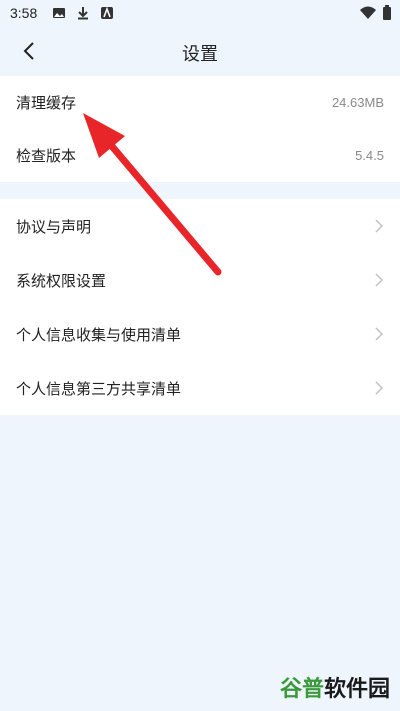  I want to click on info-collection-row: 个人信息收集与使用清单, so click(200, 334).